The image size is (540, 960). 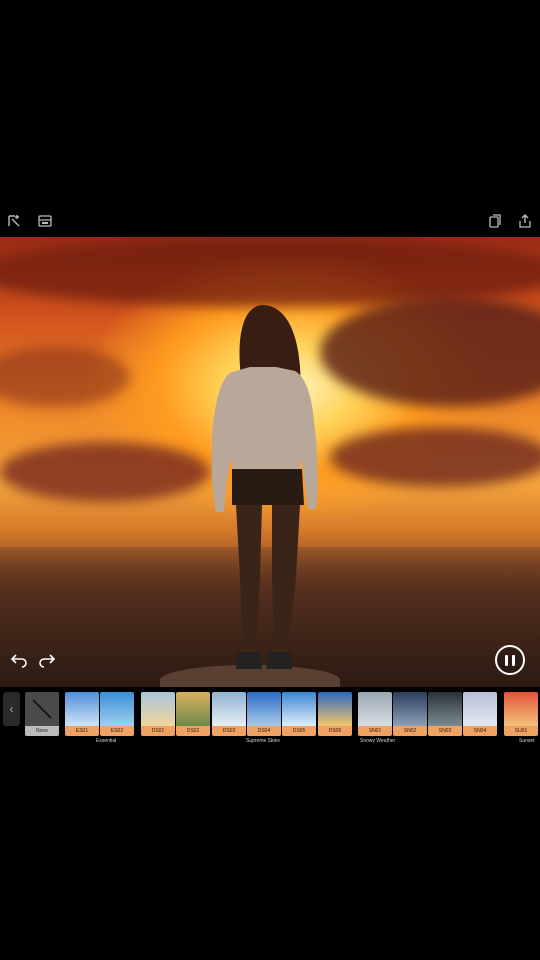 What do you see at coordinates (15, 221) in the screenshot?
I see `crop-magic-icon` at bounding box center [15, 221].